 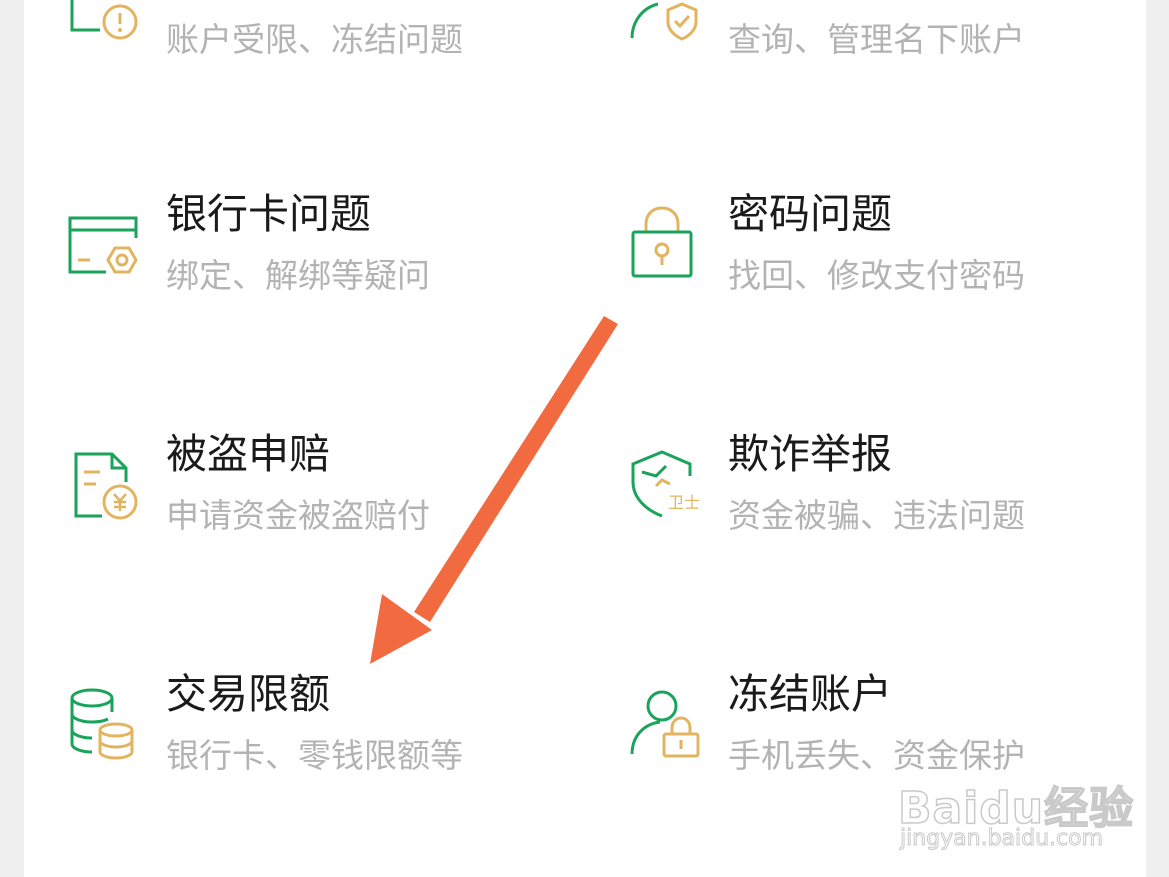 What do you see at coordinates (106, 716) in the screenshot?
I see `coin-stack-icon` at bounding box center [106, 716].